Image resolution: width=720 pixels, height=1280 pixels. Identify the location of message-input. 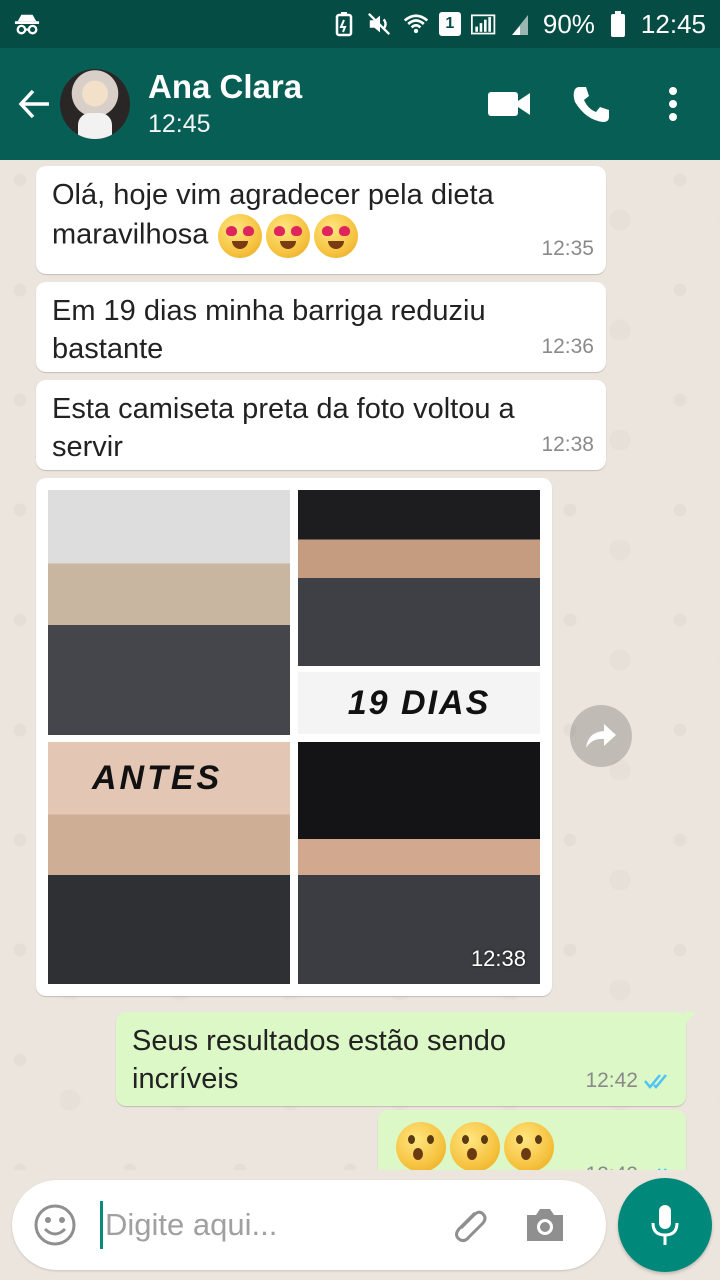
(270, 1225).